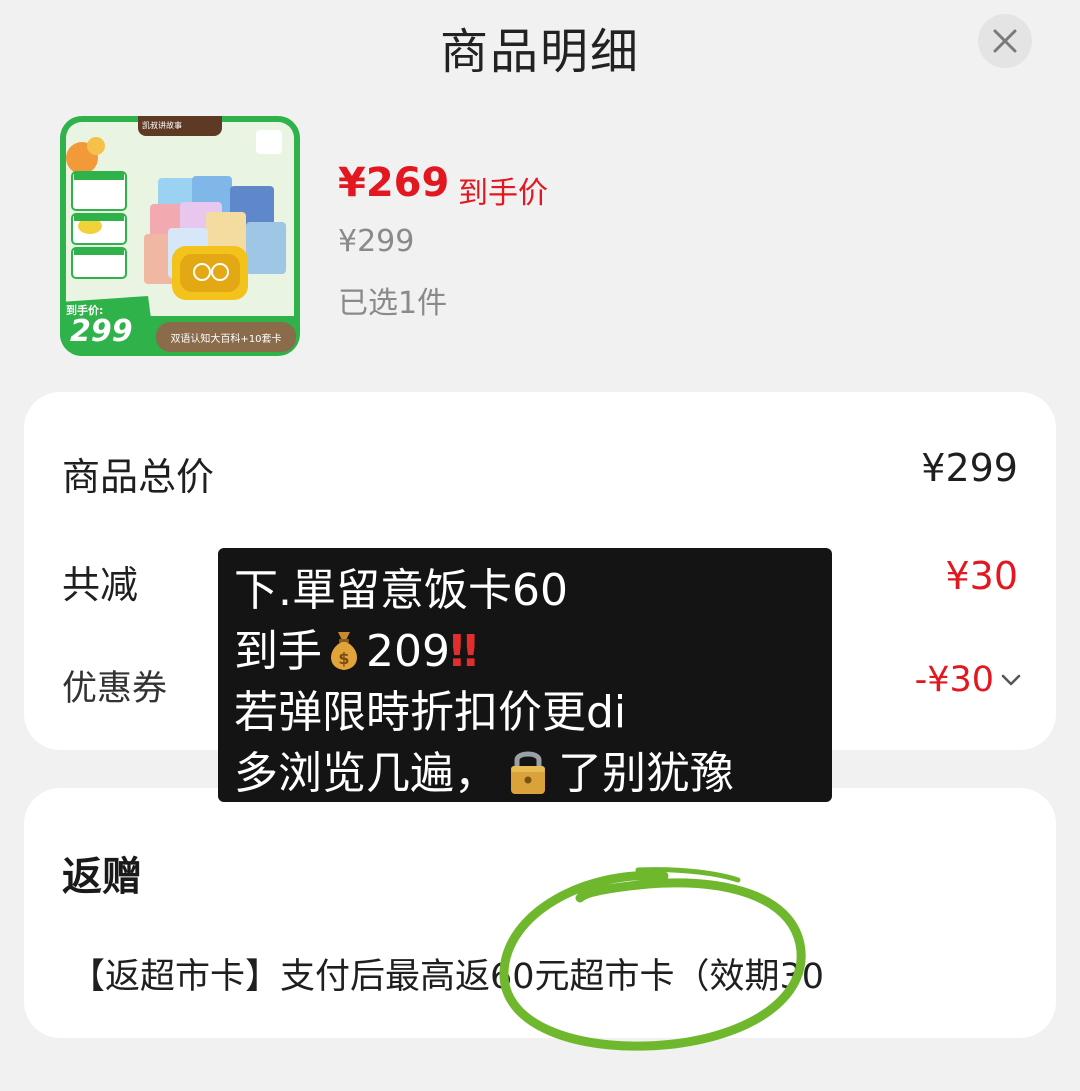 This screenshot has width=1080, height=1091. Describe the element at coordinates (463, 651) in the screenshot. I see `double-exclamation-icon: ‼` at that location.